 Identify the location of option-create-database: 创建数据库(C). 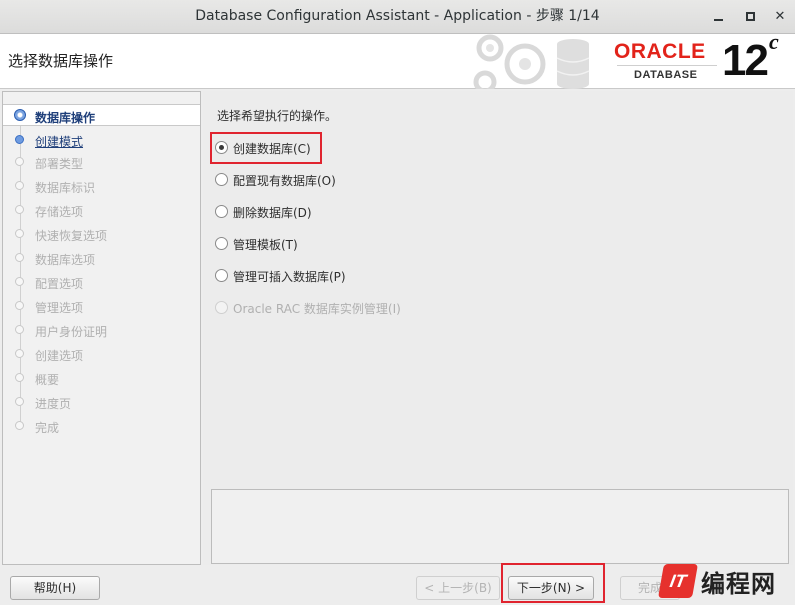
(270, 148).